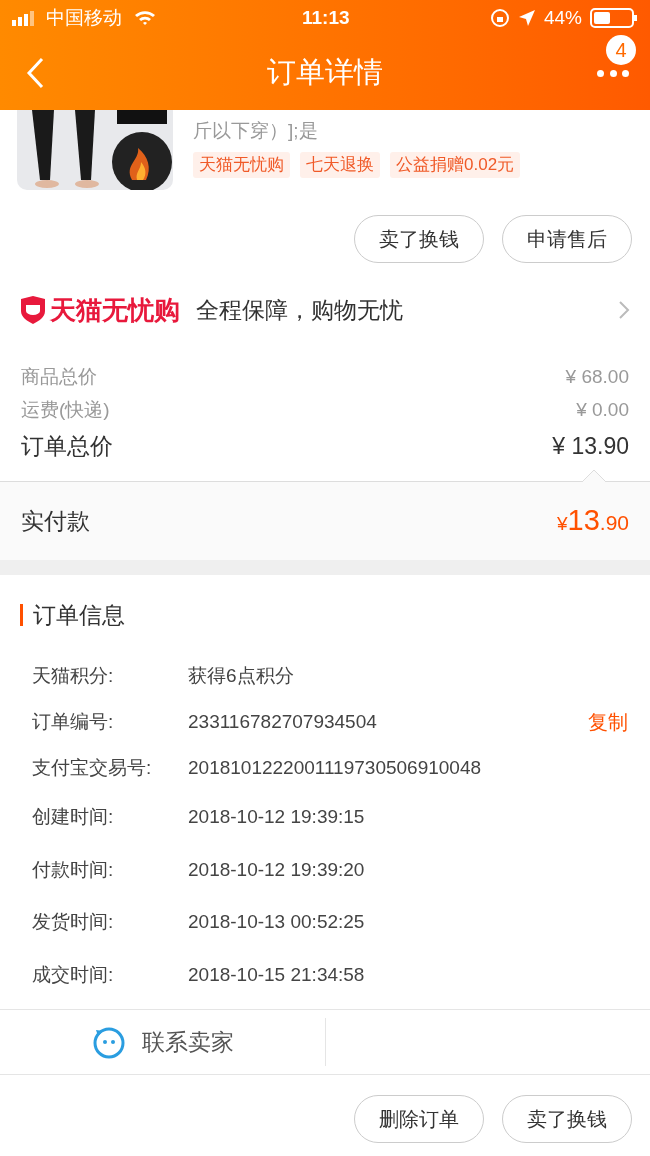 This screenshot has width=650, height=1156. I want to click on info-value: 2018-10-12 19:39:15, so click(276, 817).